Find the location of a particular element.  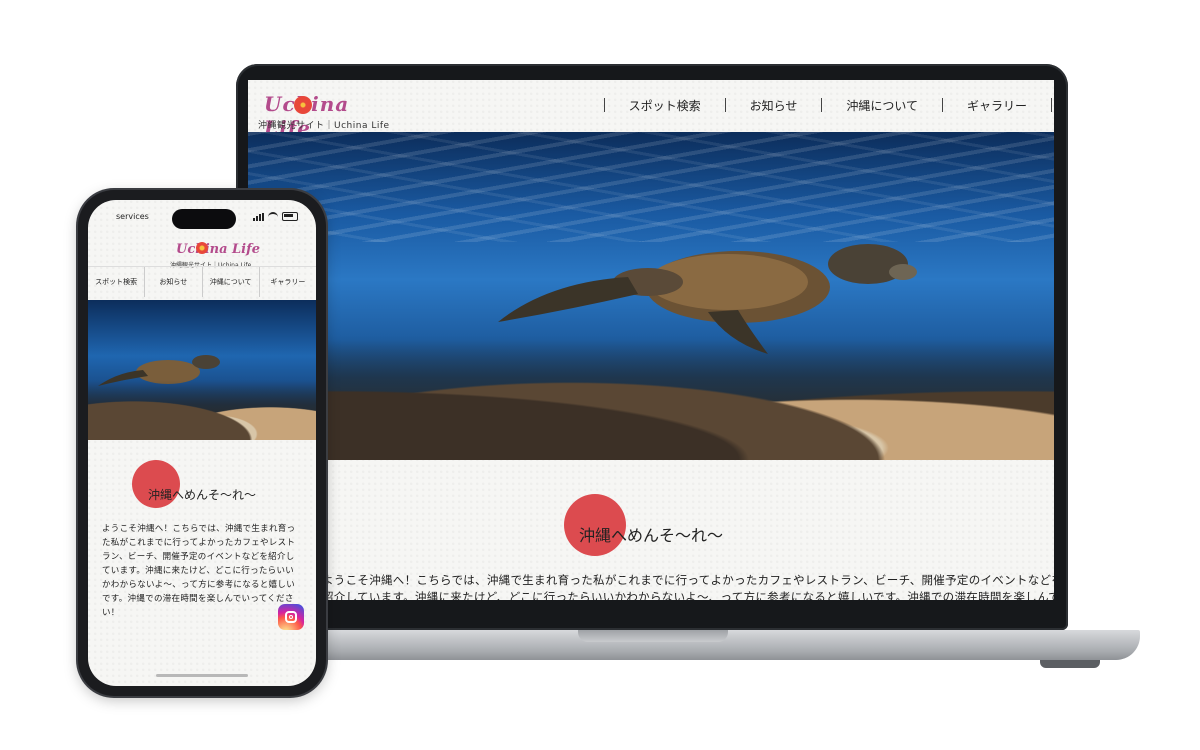

description-line: ラン、ビーチ、開催予定のイベントなどを紹介し is located at coordinates (198, 557).